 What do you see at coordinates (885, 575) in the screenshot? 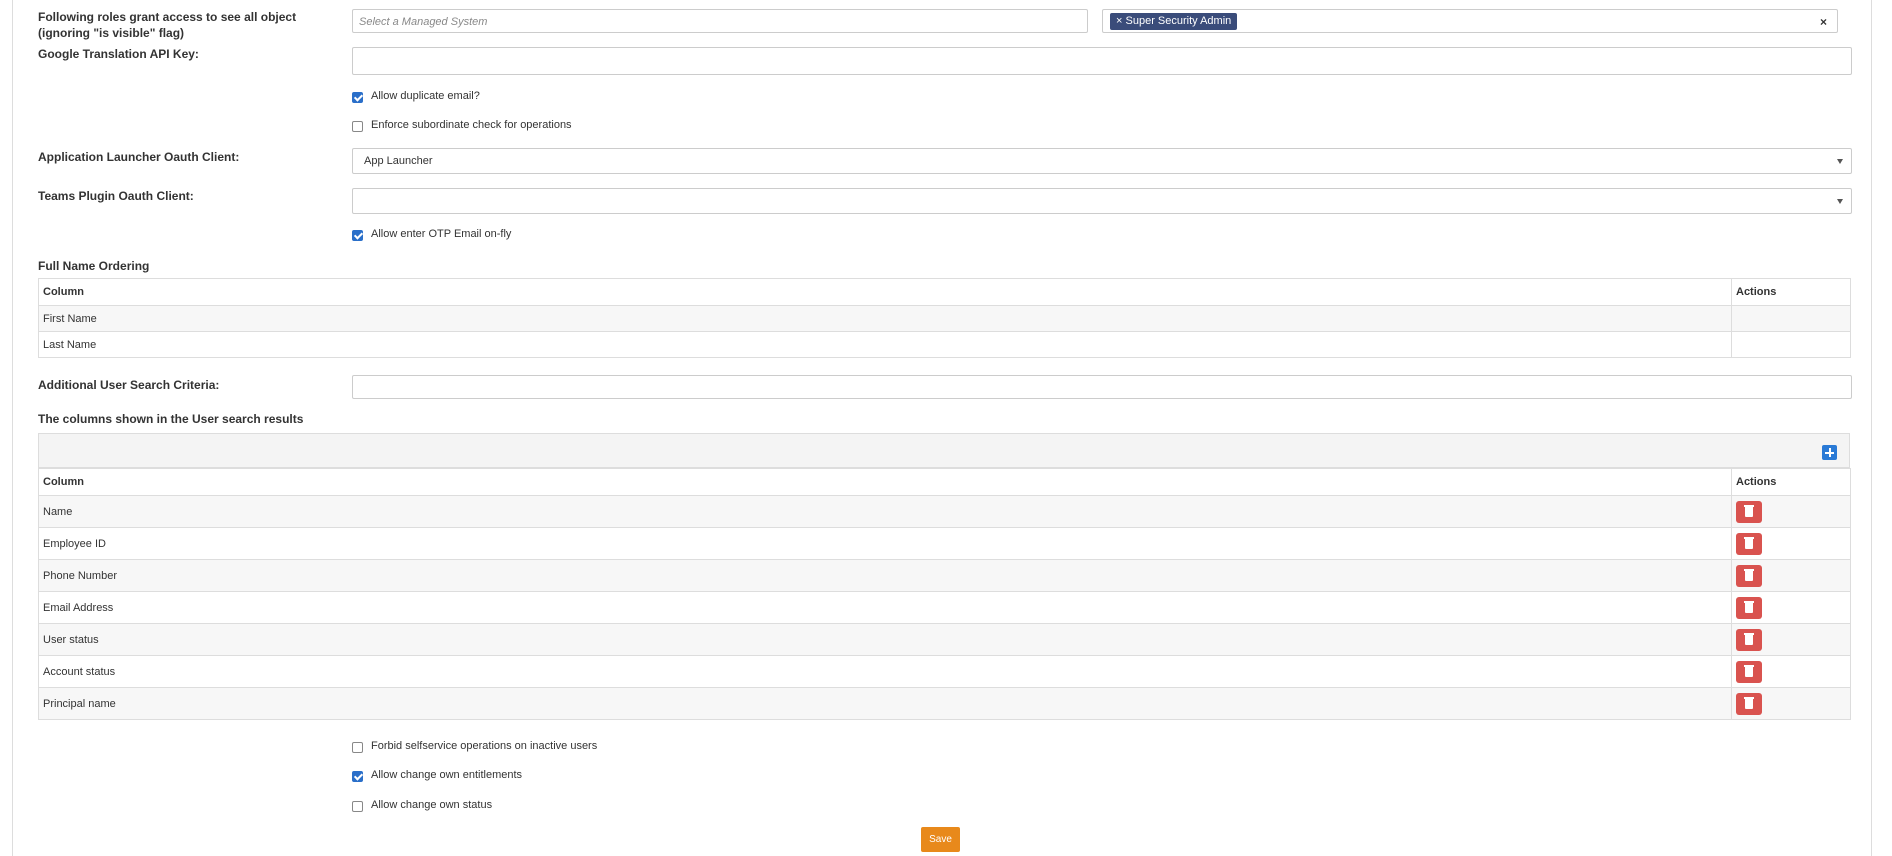
I see `table-cell: Phone Number` at bounding box center [885, 575].